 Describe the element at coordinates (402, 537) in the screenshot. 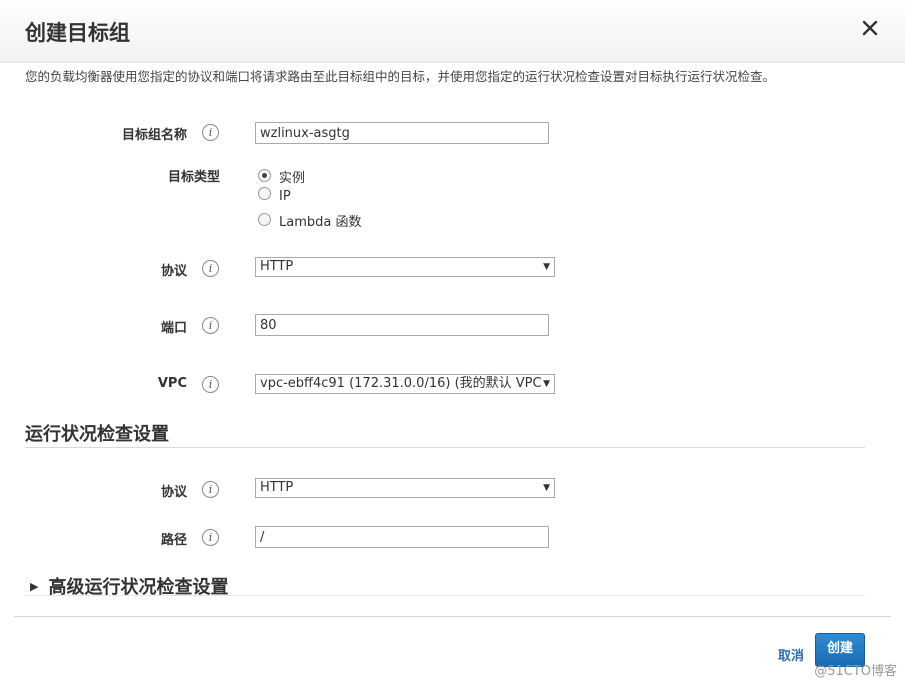

I see `health-path-input` at that location.